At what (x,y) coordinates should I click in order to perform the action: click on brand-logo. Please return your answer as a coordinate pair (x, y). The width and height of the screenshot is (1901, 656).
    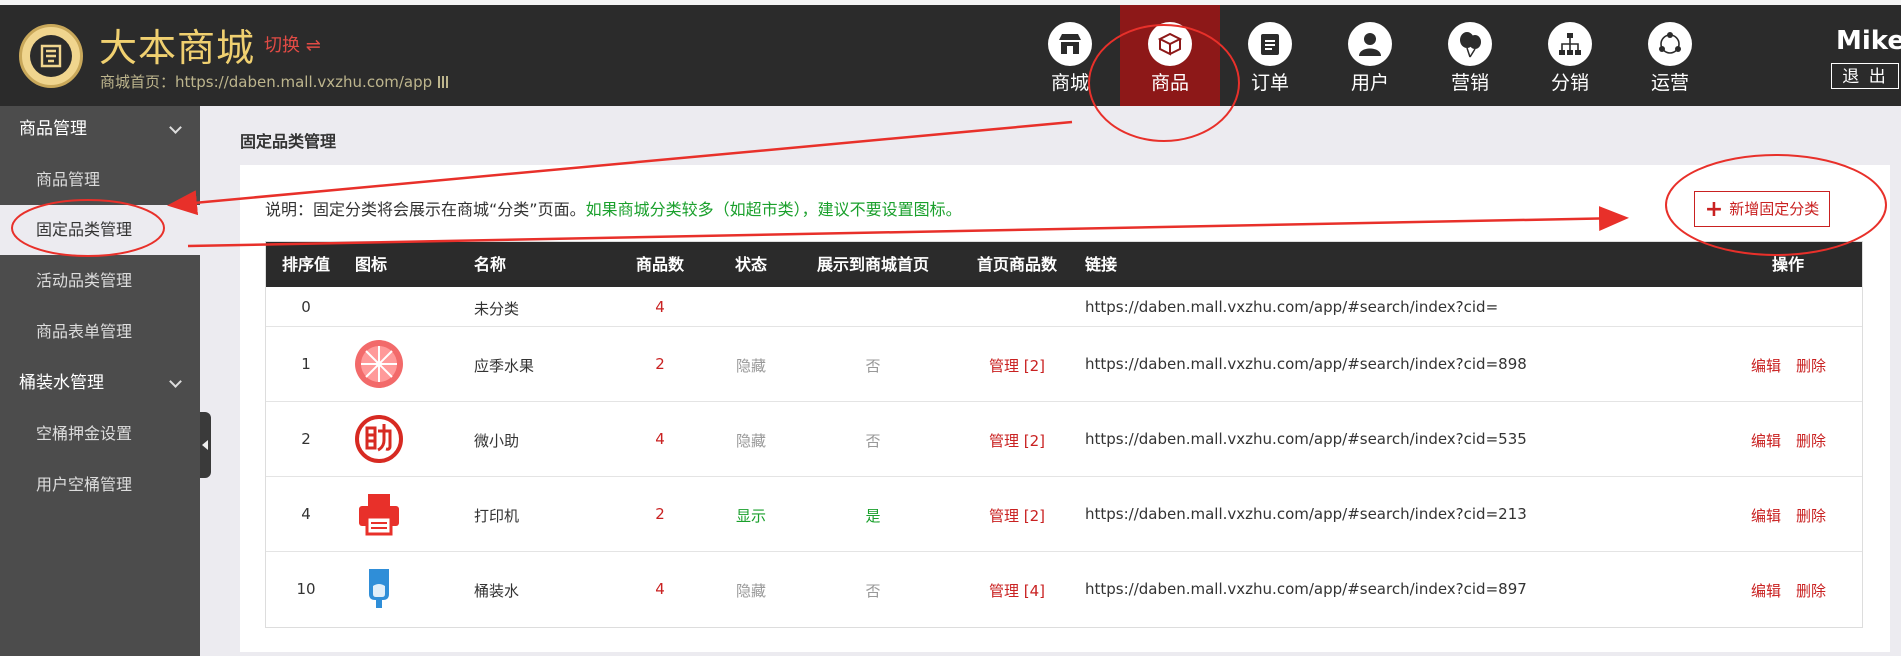
    Looking at the image, I should click on (51, 56).